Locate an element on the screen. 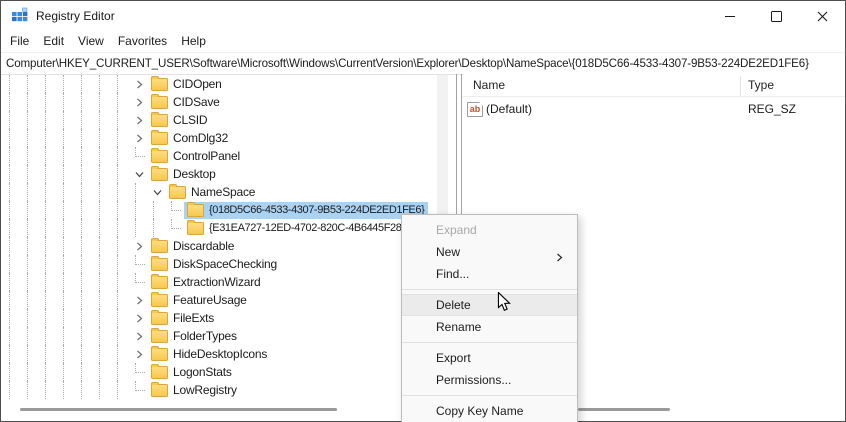 This screenshot has width=846, height=422. tree-row: DiskSpaceChecking is located at coordinates (227, 264).